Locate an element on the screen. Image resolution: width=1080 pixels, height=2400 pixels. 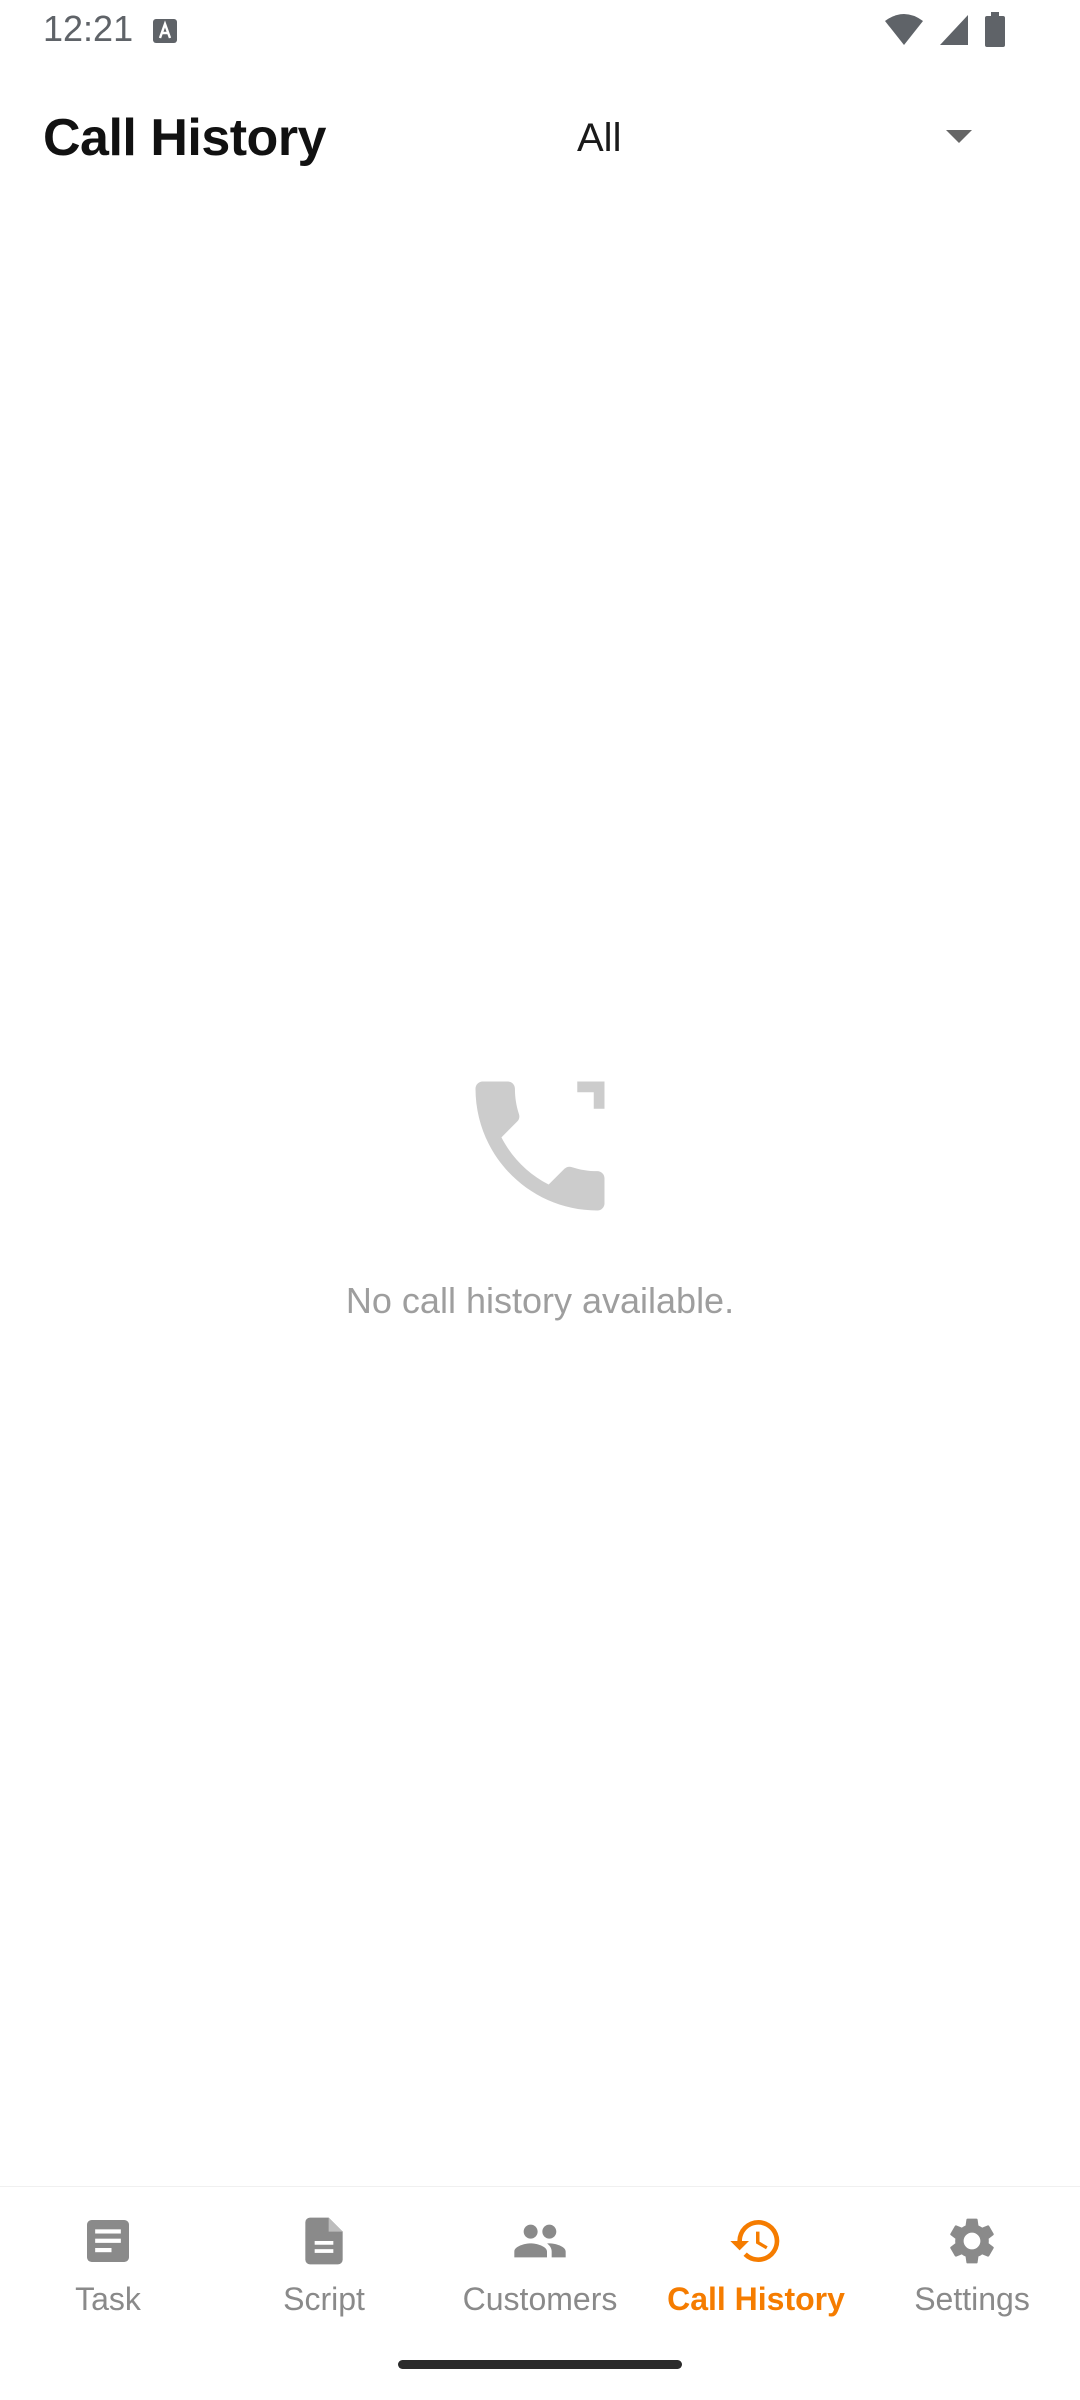
nav-item-customers: Customers is located at coordinates (540, 2271).